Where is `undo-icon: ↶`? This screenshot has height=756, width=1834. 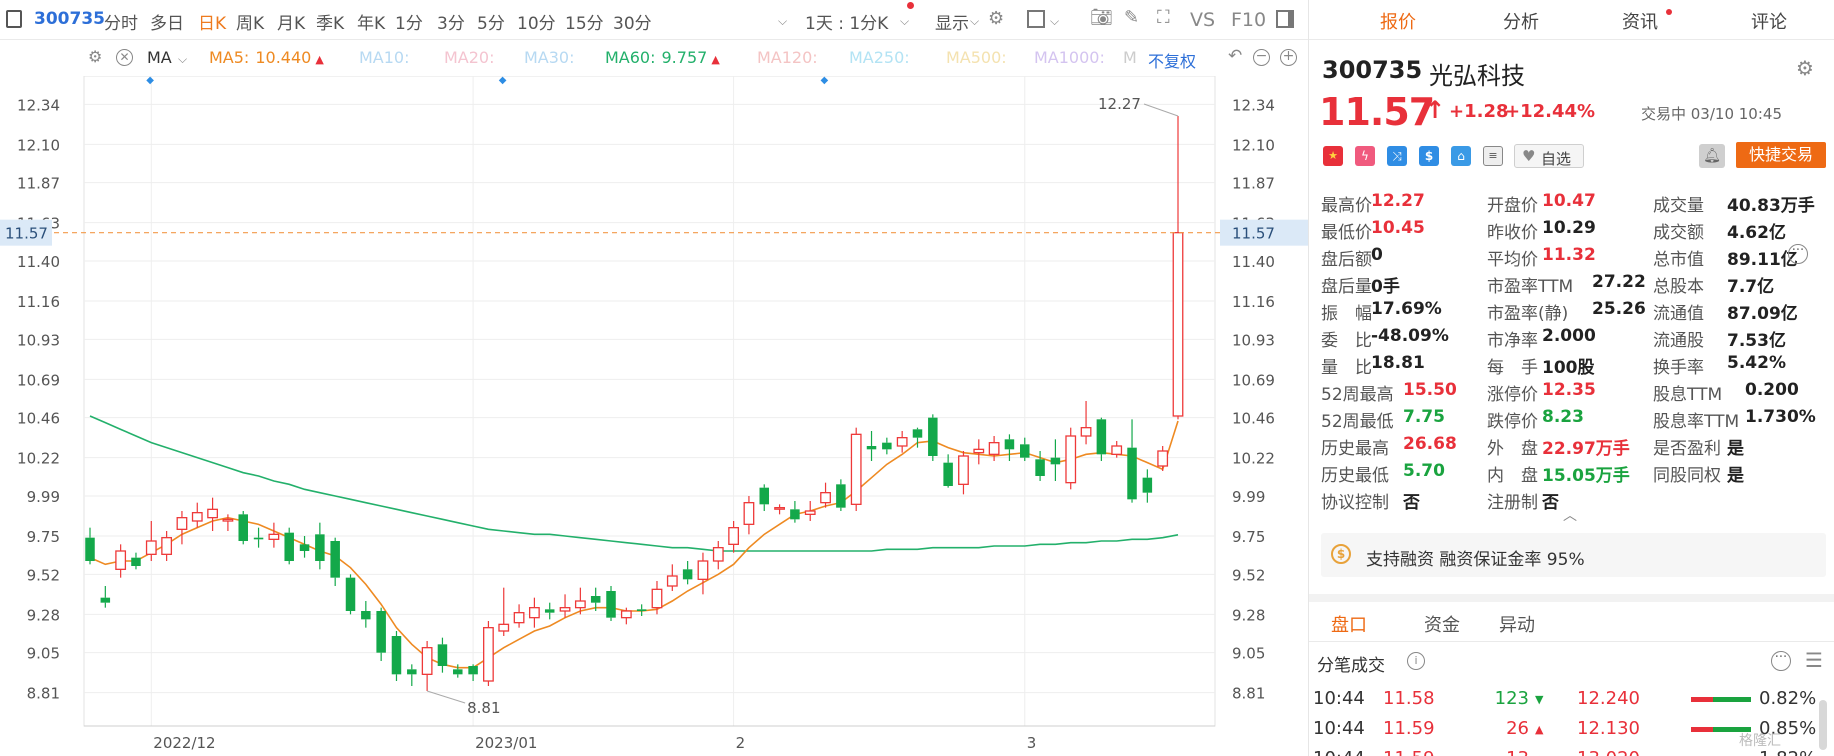
undo-icon: ↶ is located at coordinates (1235, 56).